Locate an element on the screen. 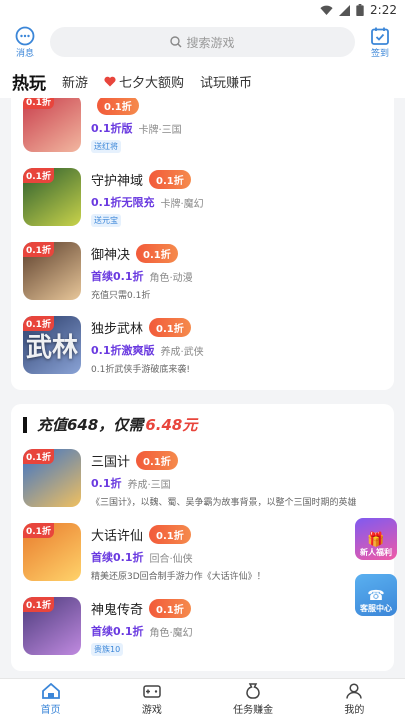 The image size is (405, 720). game-meta: 0.1折无限充 卡牌·魔幻 is located at coordinates (236, 202).